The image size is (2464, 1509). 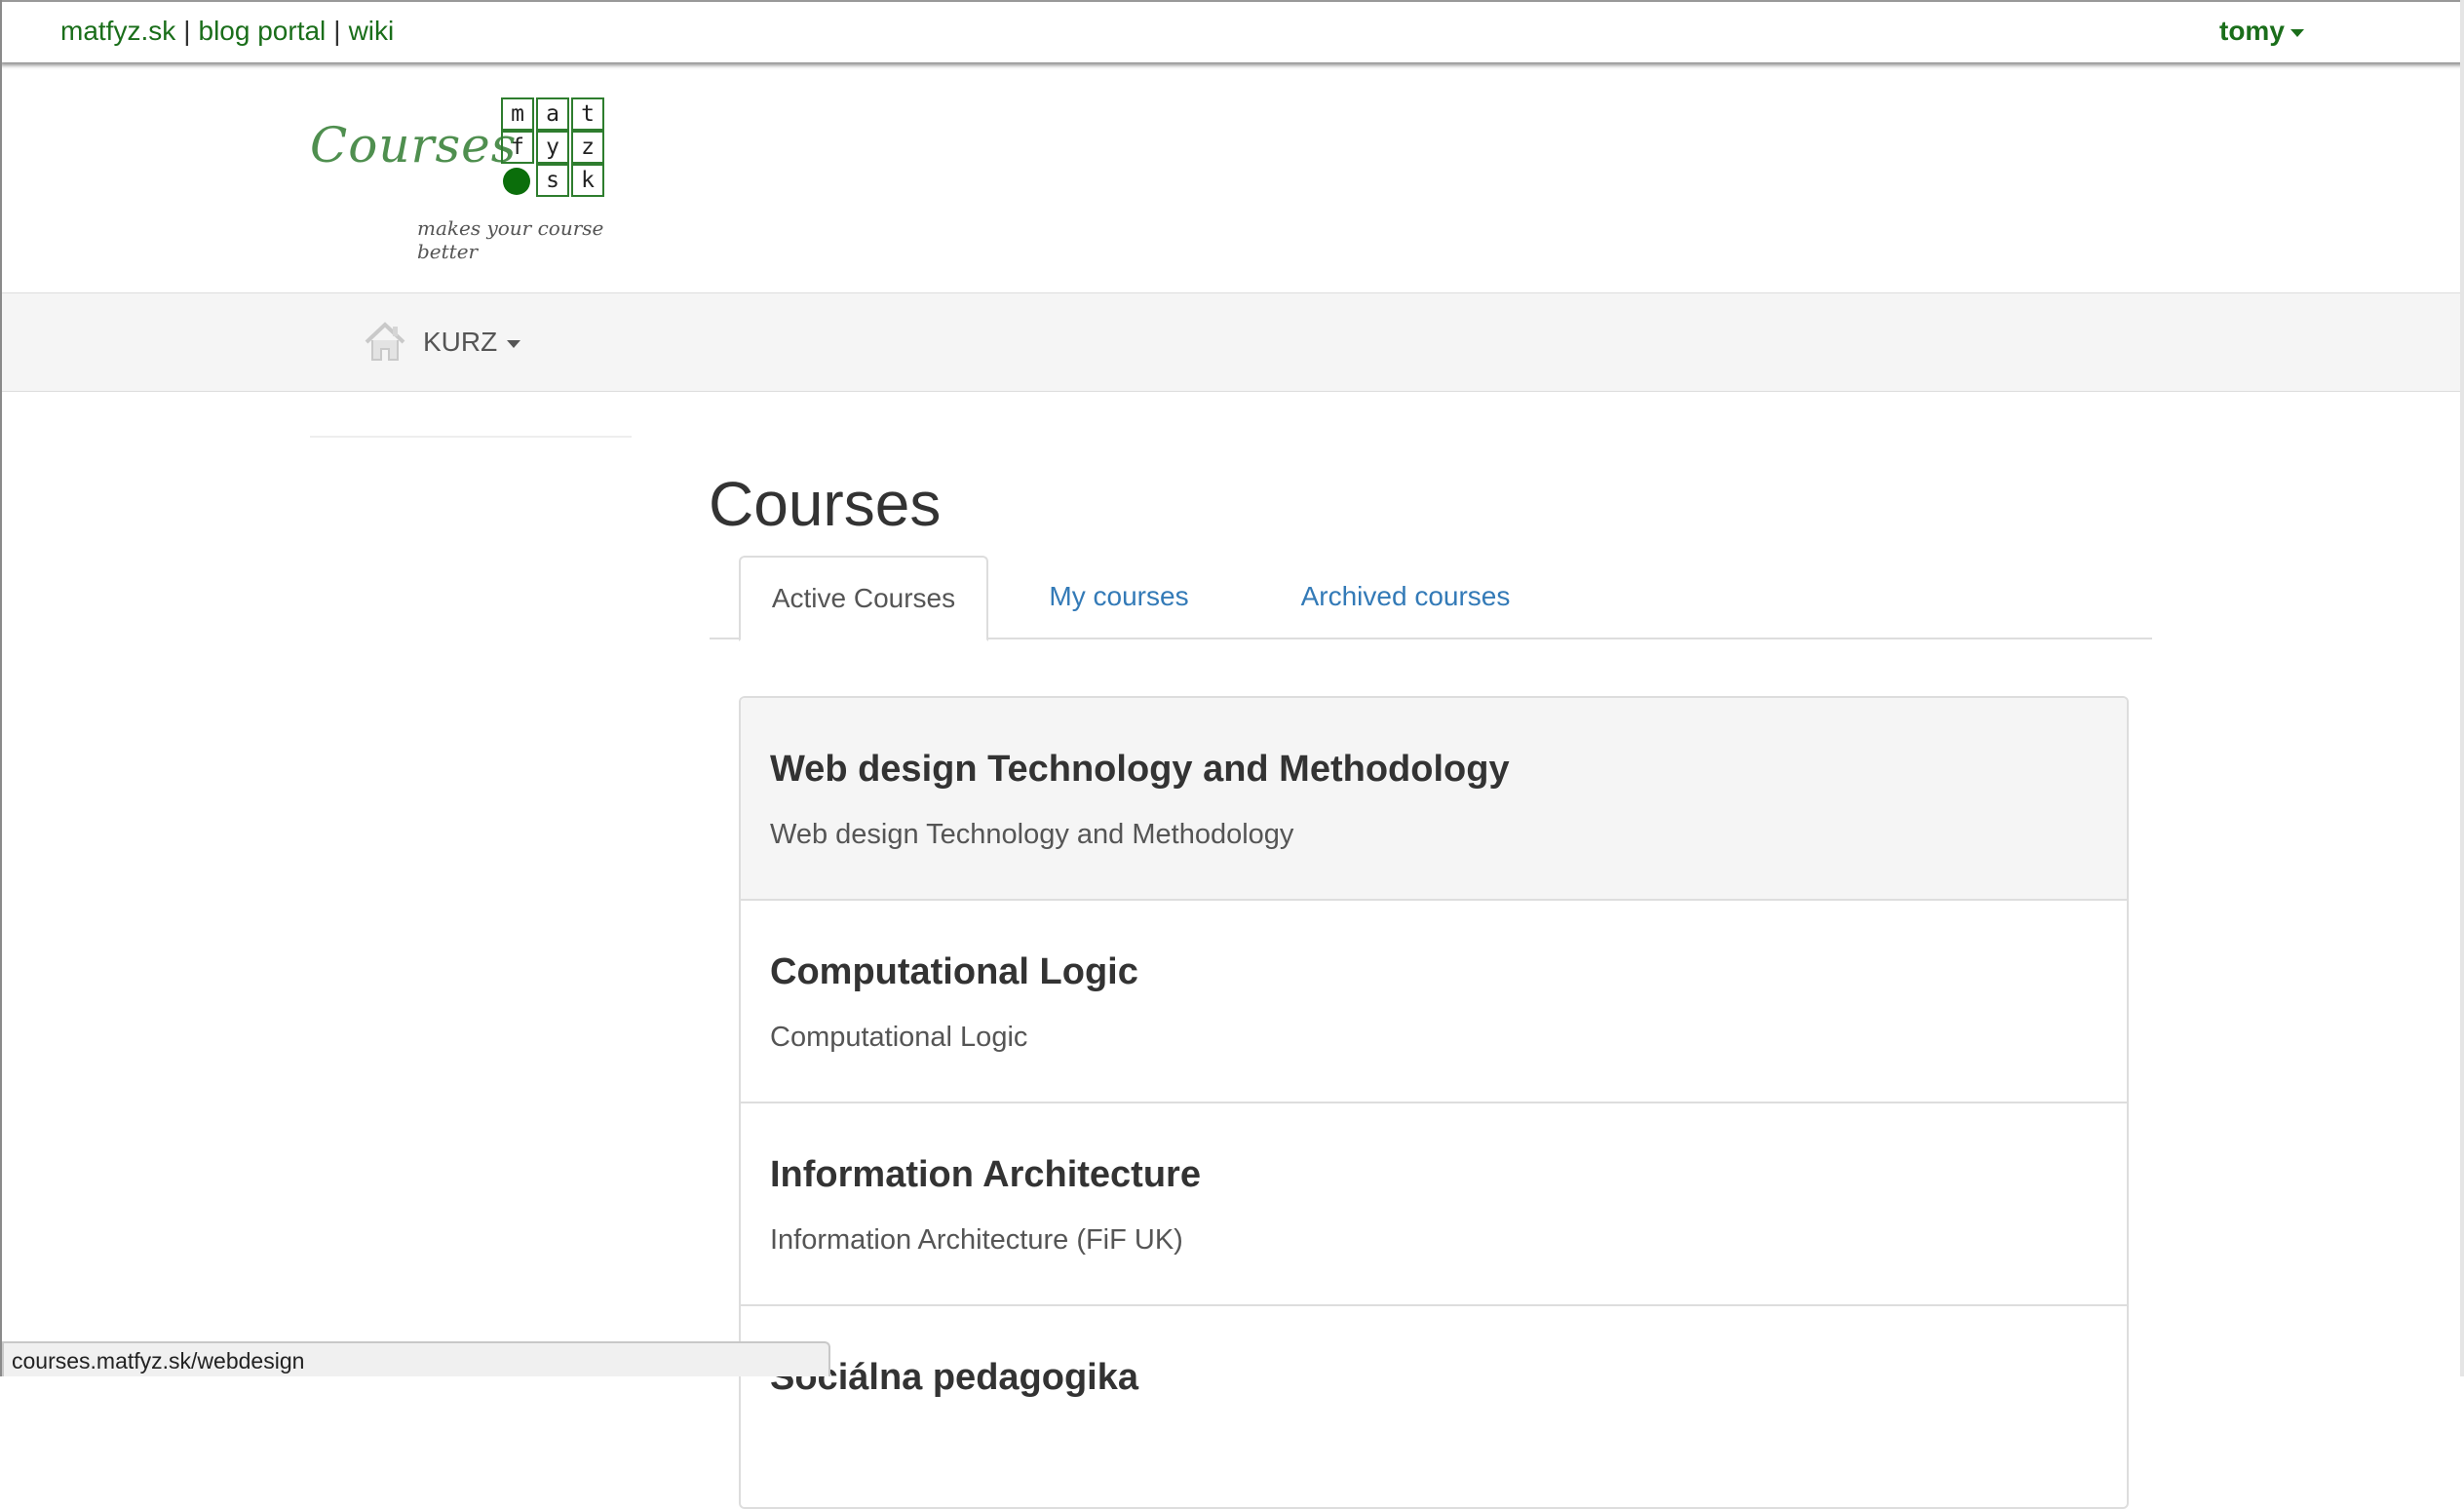 I want to click on user-name: tomy, so click(x=2252, y=31).